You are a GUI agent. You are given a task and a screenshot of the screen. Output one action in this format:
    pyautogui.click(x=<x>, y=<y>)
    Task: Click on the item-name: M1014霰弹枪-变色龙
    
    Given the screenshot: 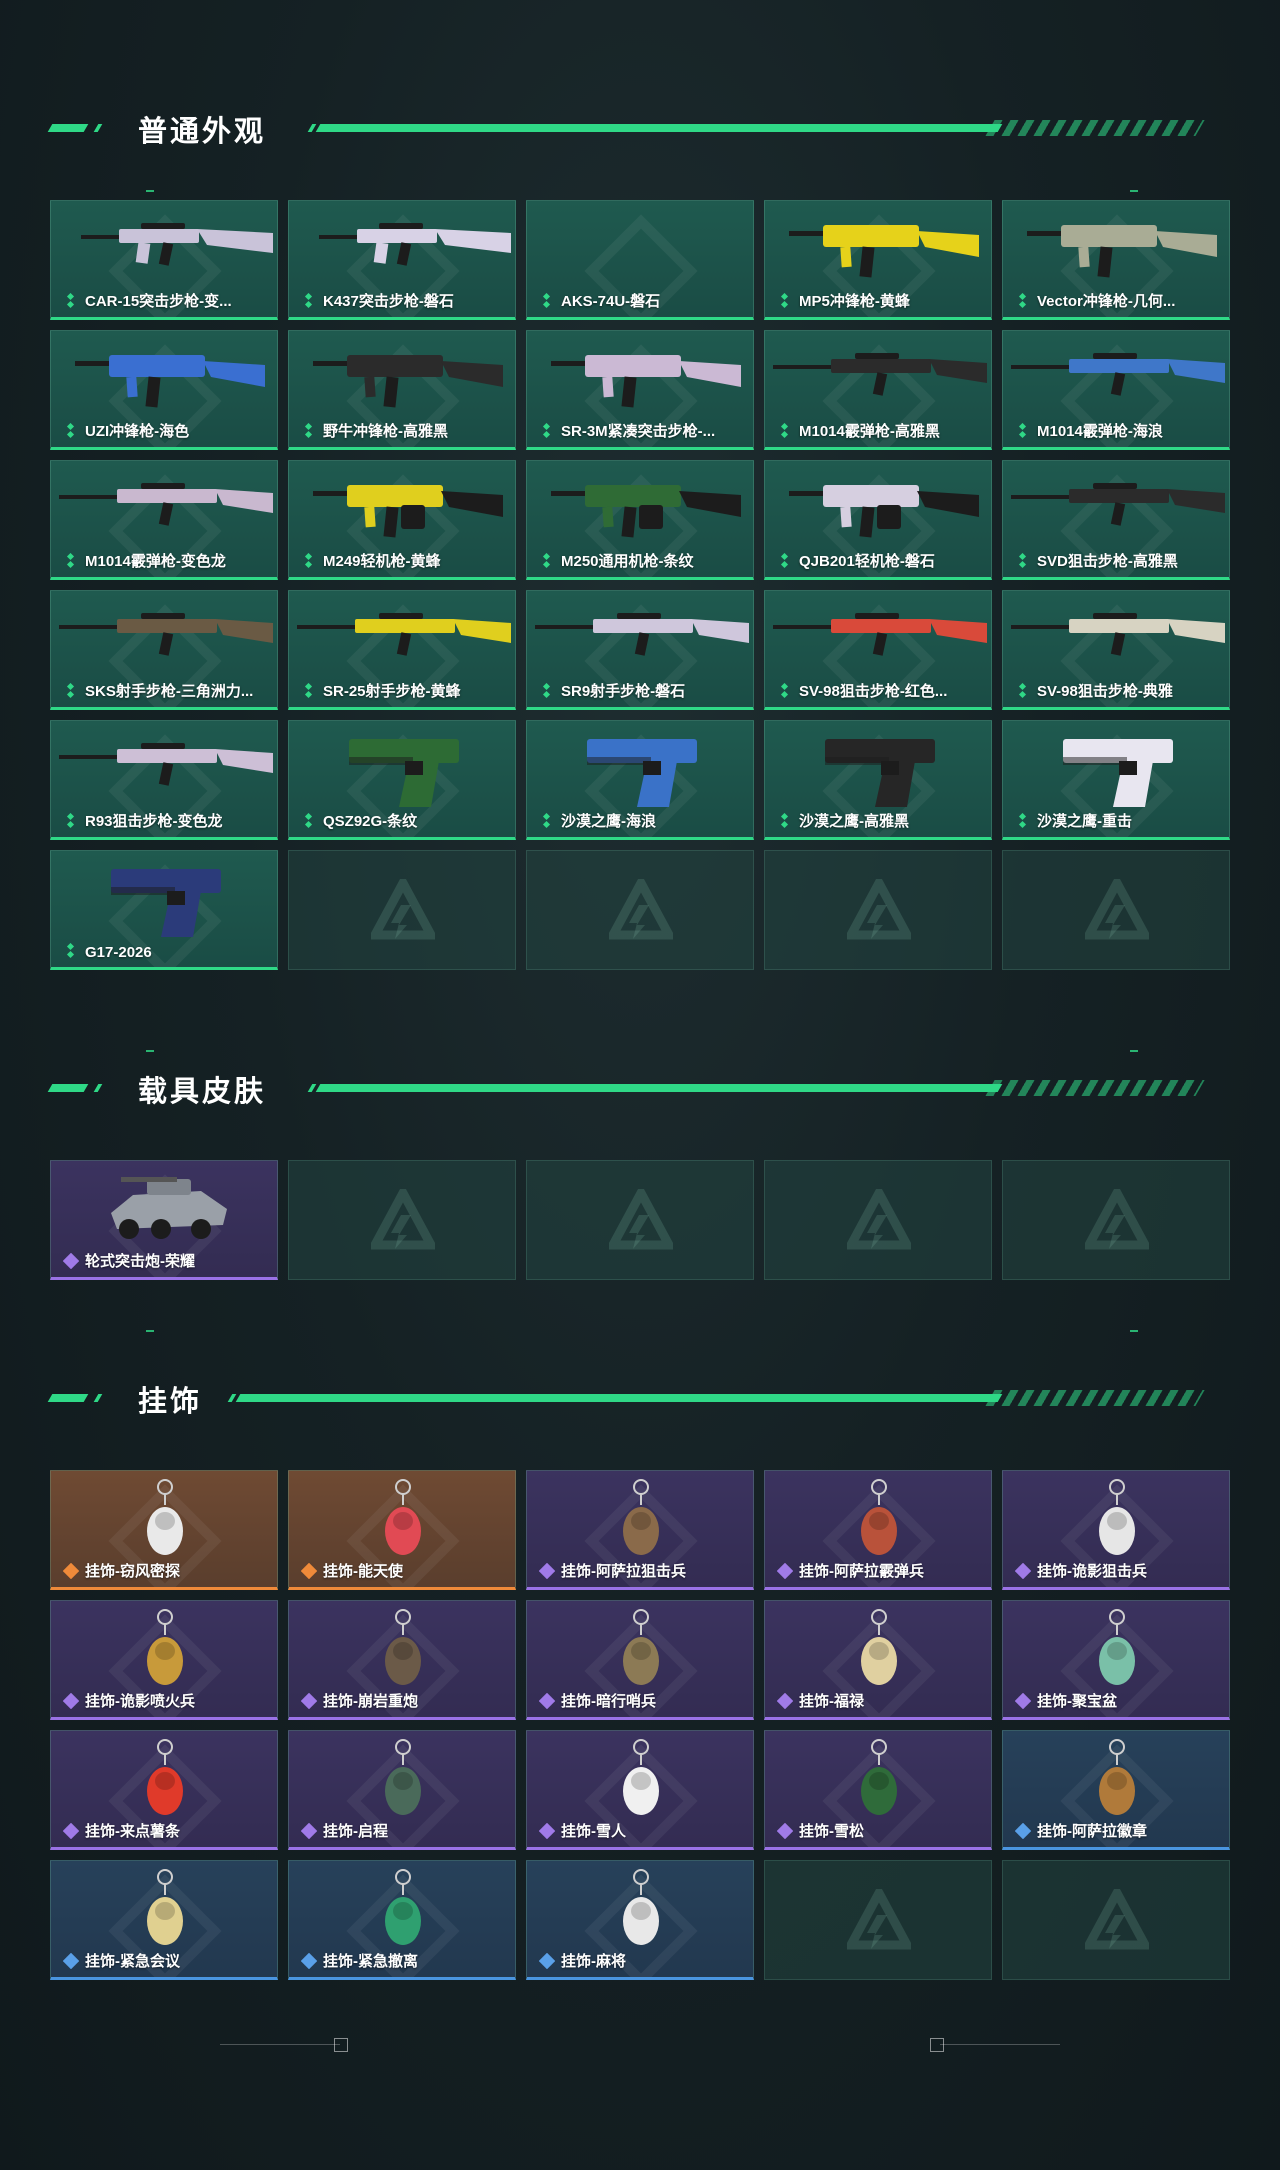 What is the action you would take?
    pyautogui.click(x=155, y=561)
    